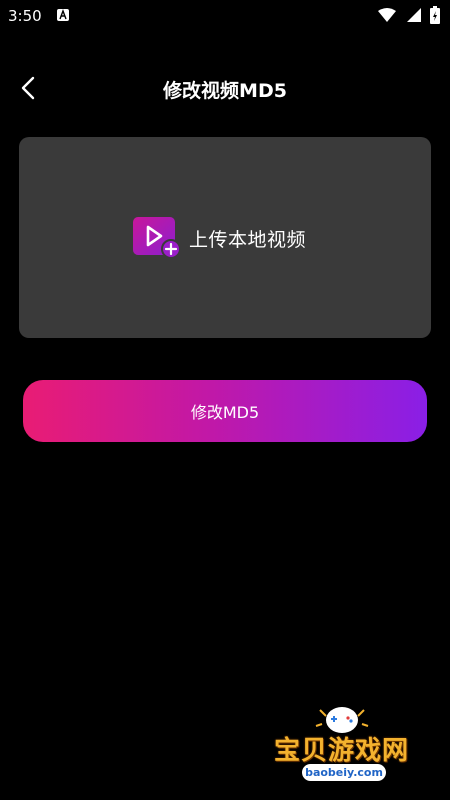 This screenshot has height=800, width=450. What do you see at coordinates (342, 751) in the screenshot?
I see `watermark-text: 宝贝游戏网` at bounding box center [342, 751].